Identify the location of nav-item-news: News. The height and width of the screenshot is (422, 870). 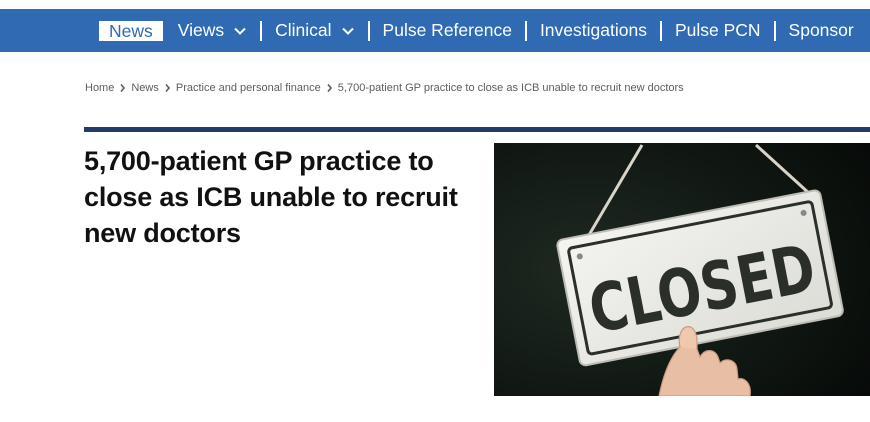
(131, 30).